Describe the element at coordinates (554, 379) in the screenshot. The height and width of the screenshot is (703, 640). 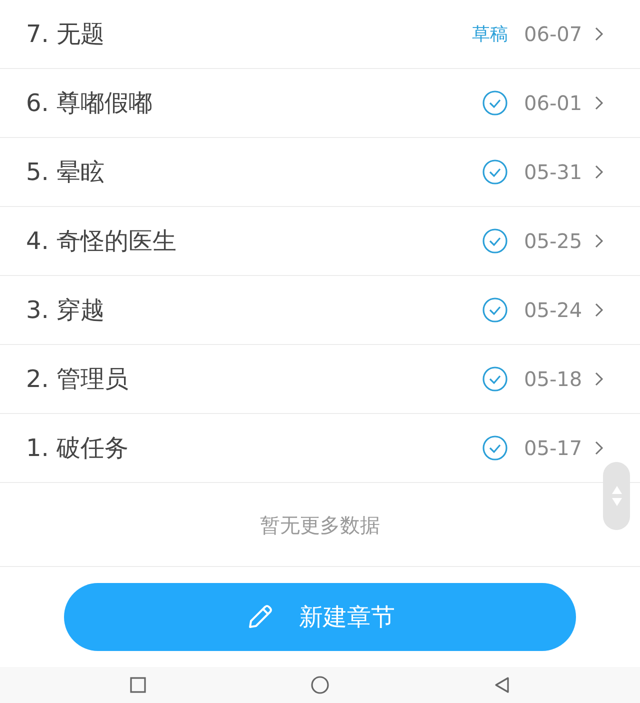
I see `chapter-date: 05-18` at that location.